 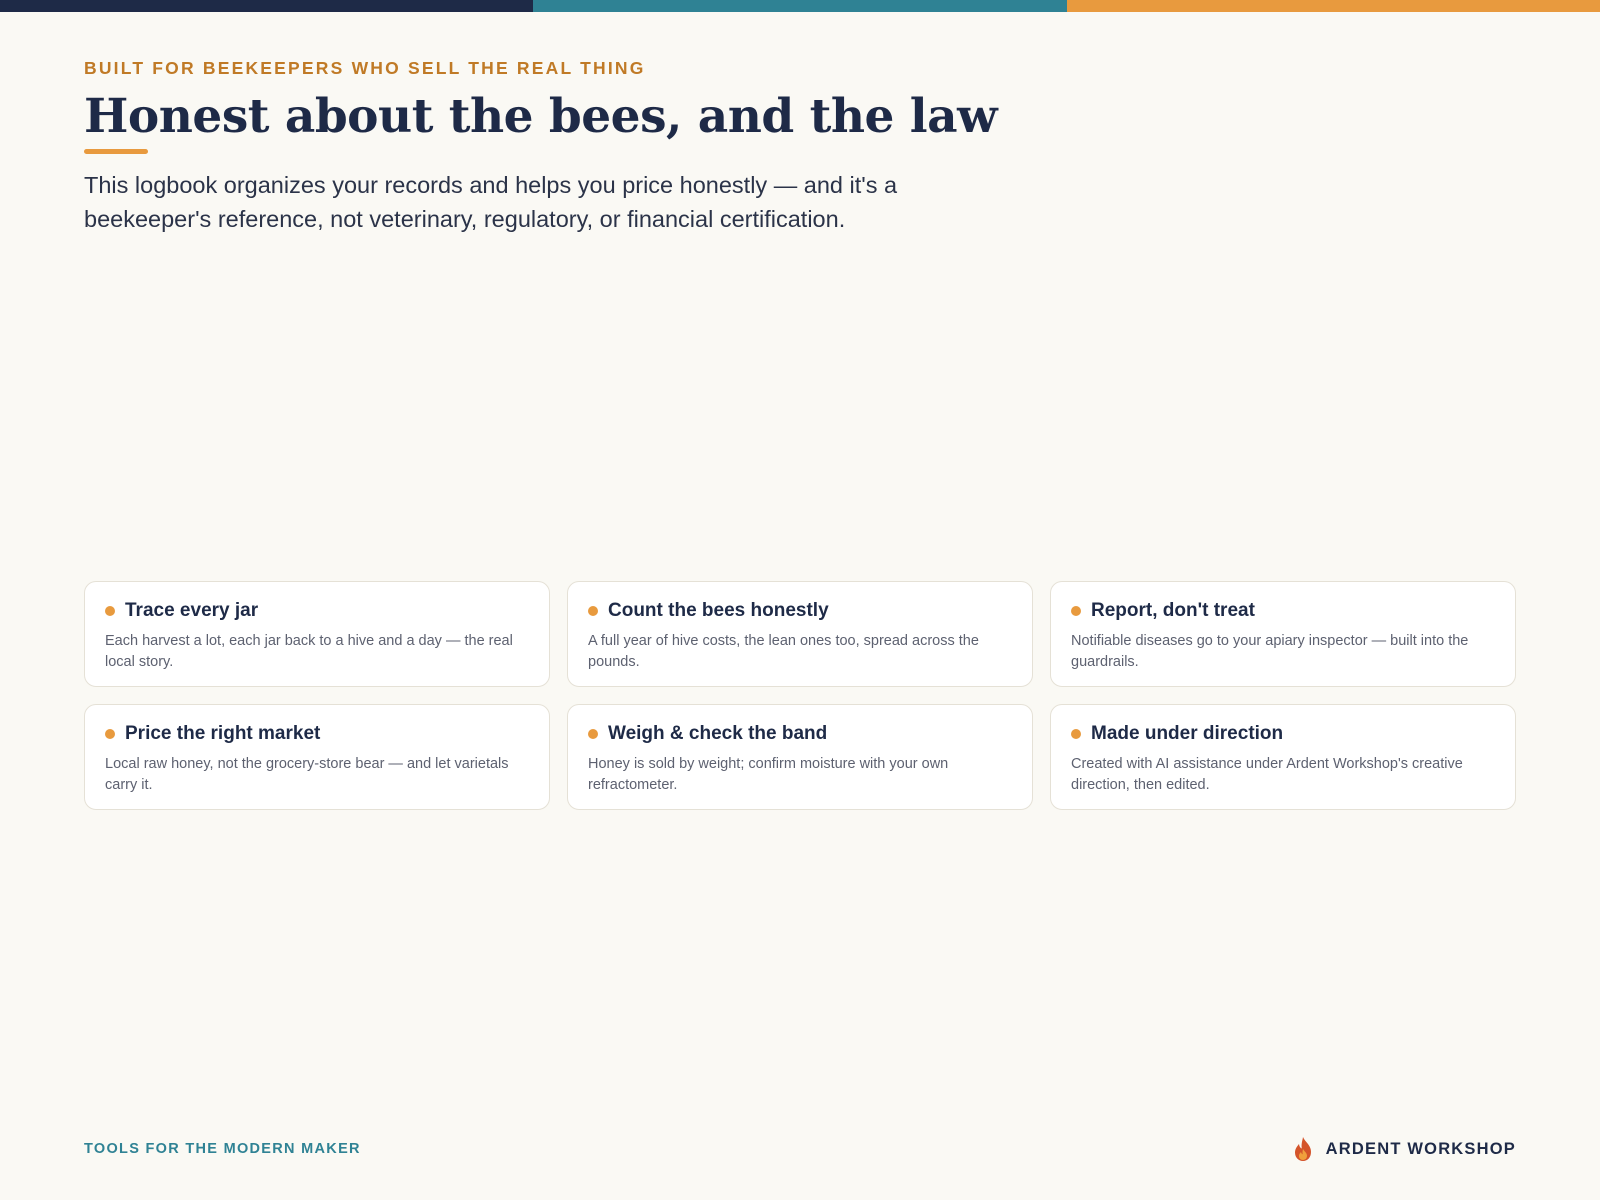 What do you see at coordinates (1283, 611) in the screenshot?
I see `card-header: Report, don't treat` at bounding box center [1283, 611].